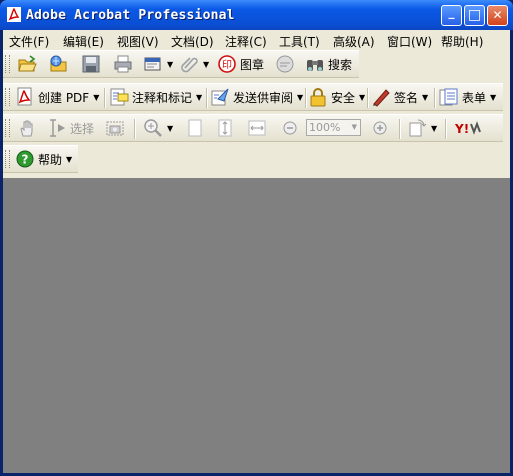 The image size is (513, 476). I want to click on comment-markup-button: 注释和标记 ▼, so click(155, 97).